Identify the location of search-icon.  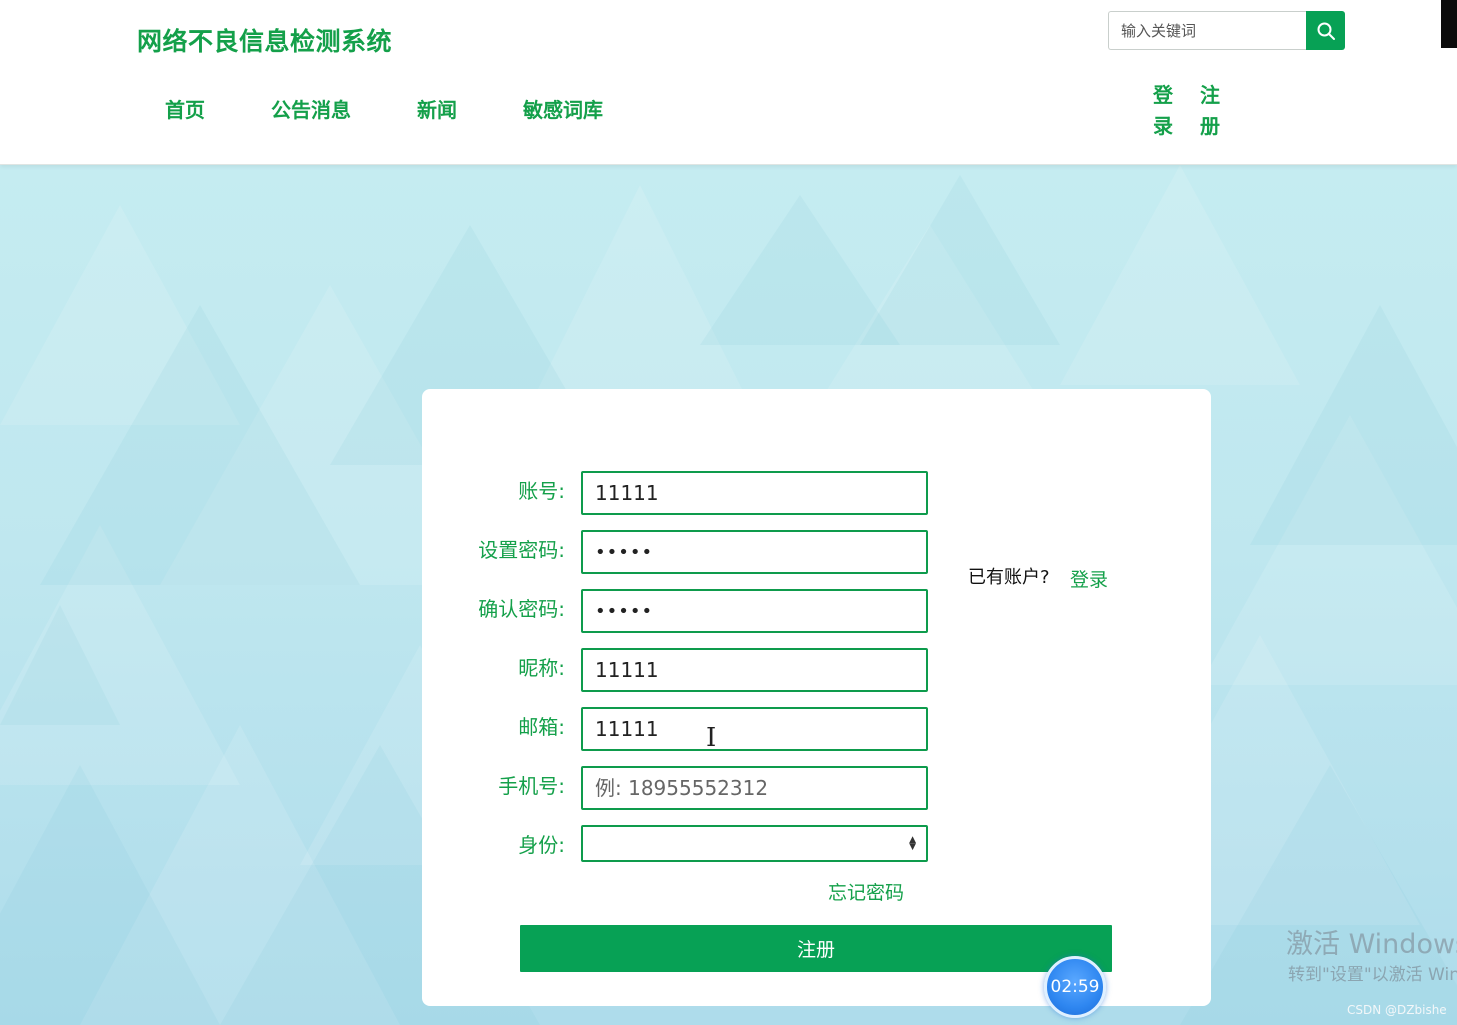
(1326, 31).